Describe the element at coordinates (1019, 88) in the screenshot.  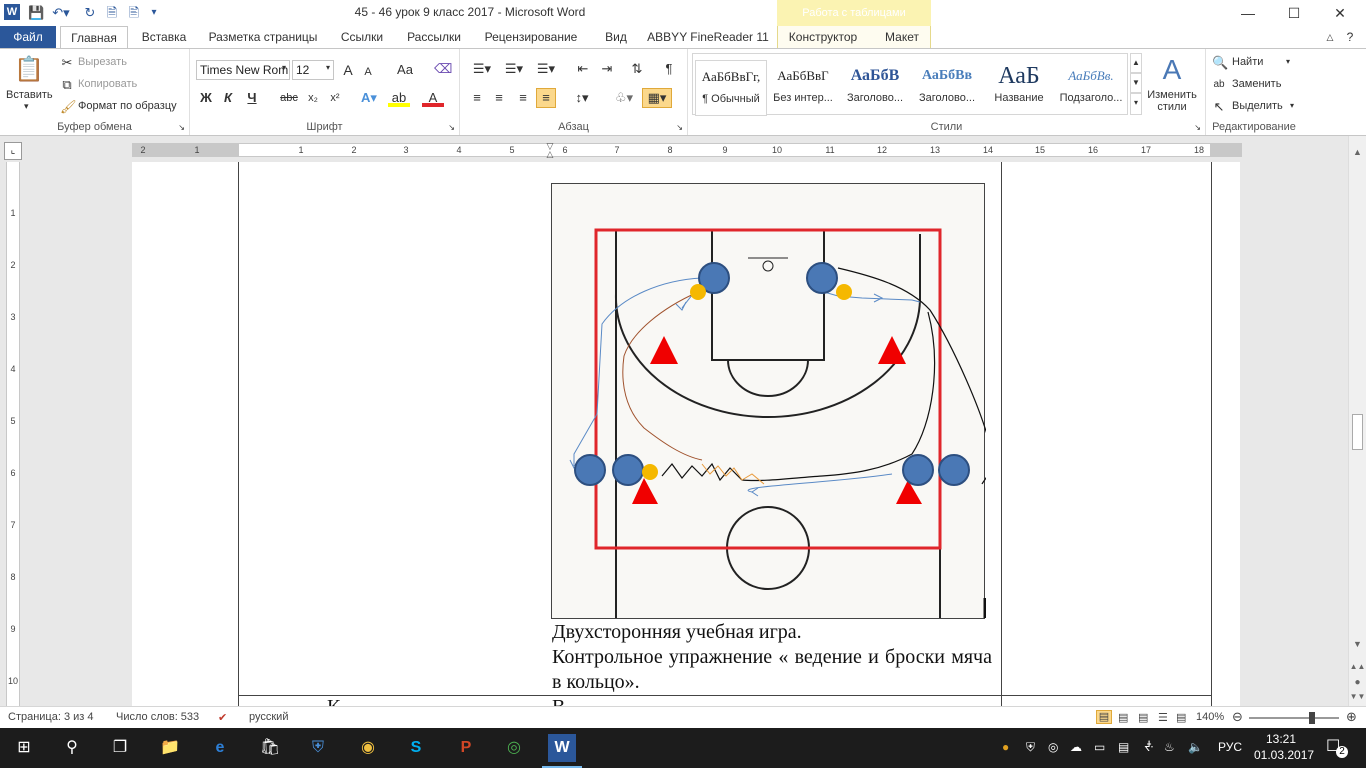
I see `style-title: АаБ Название` at that location.